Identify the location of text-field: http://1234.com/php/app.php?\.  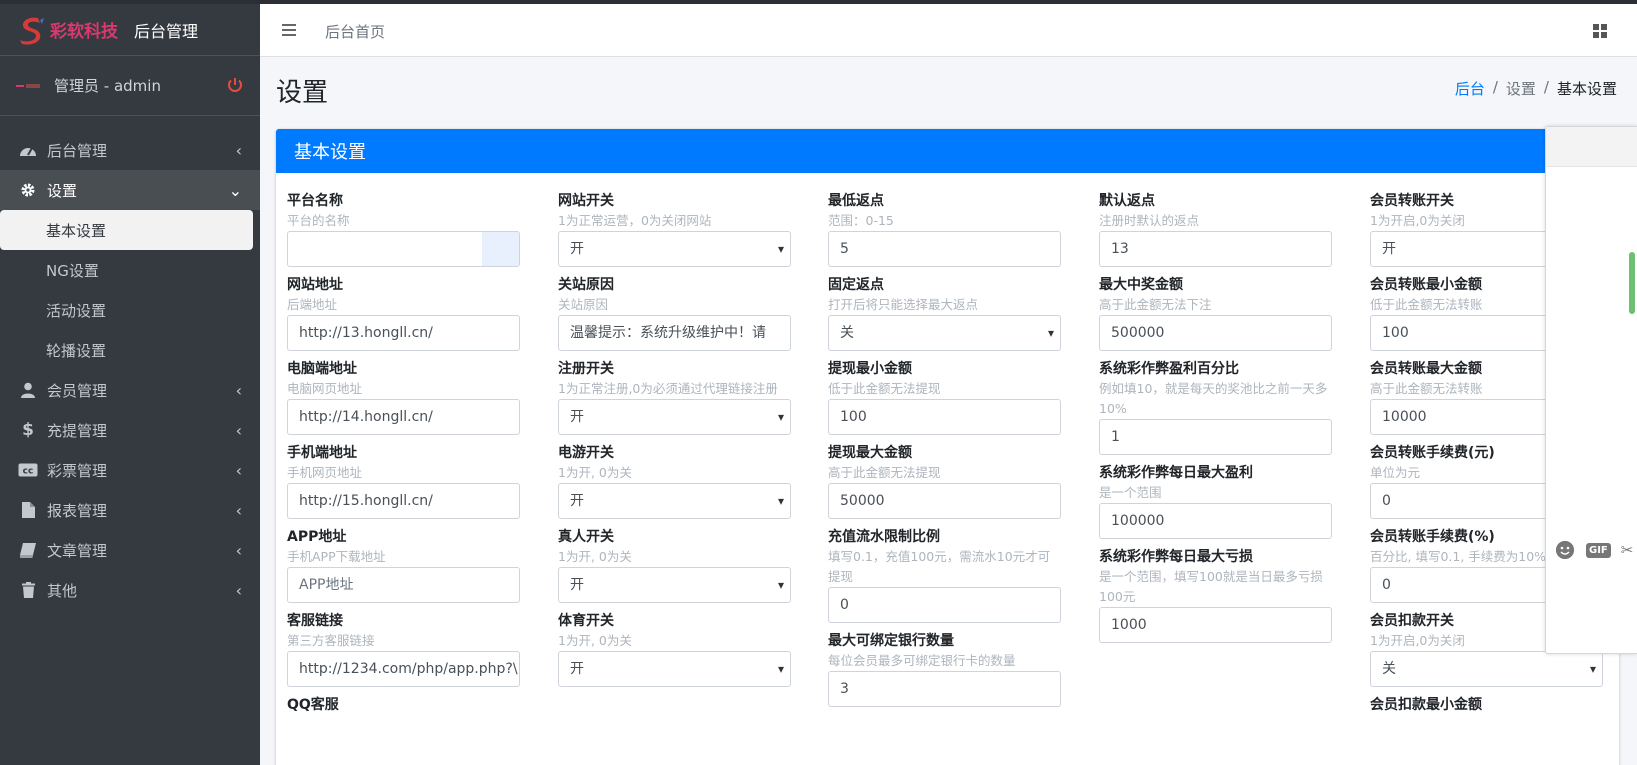
(403, 669).